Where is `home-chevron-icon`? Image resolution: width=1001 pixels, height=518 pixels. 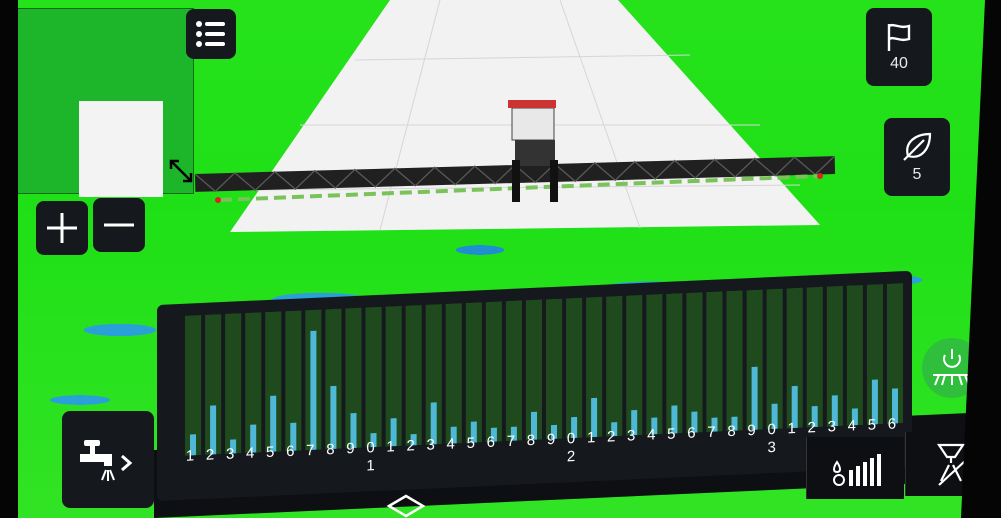
home-chevron-icon is located at coordinates (406, 505).